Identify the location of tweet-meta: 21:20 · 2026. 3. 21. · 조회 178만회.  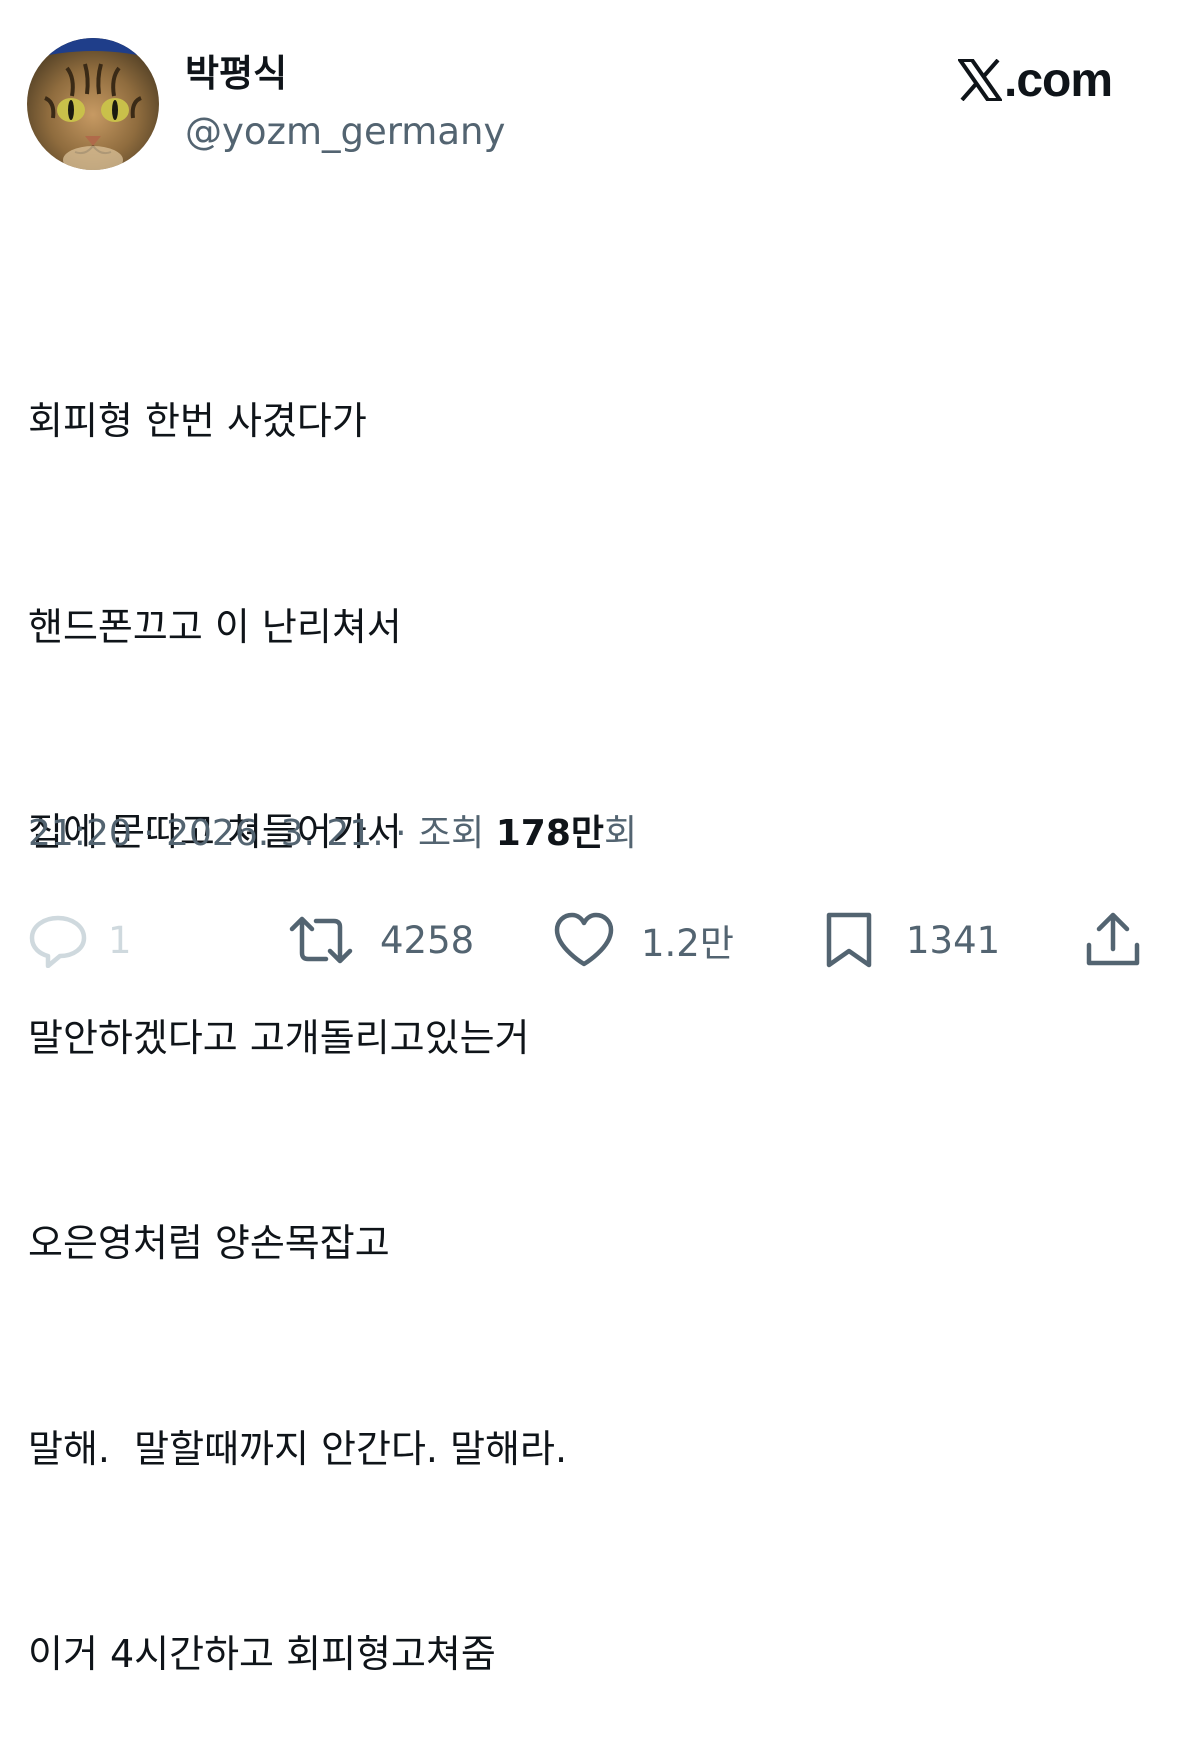
(332, 834).